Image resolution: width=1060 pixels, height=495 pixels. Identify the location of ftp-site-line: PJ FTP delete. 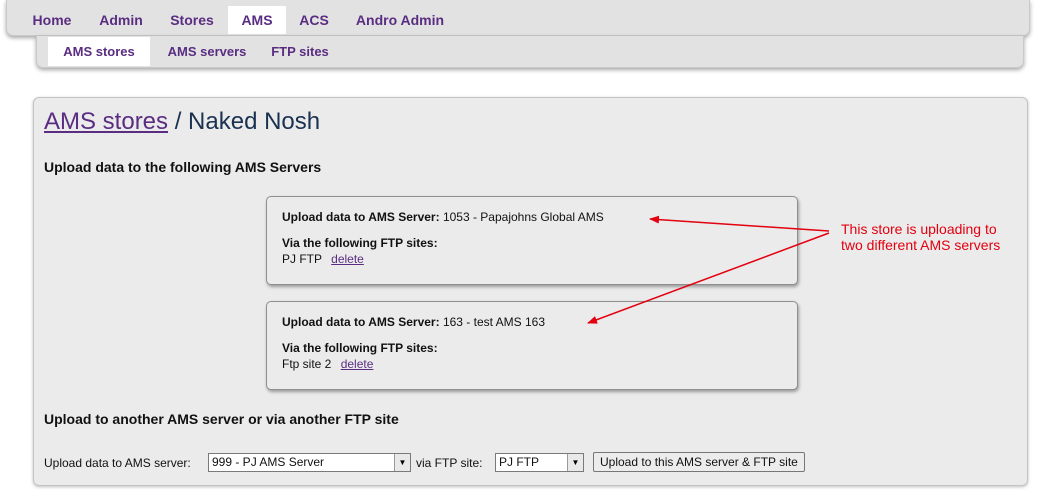
(323, 259).